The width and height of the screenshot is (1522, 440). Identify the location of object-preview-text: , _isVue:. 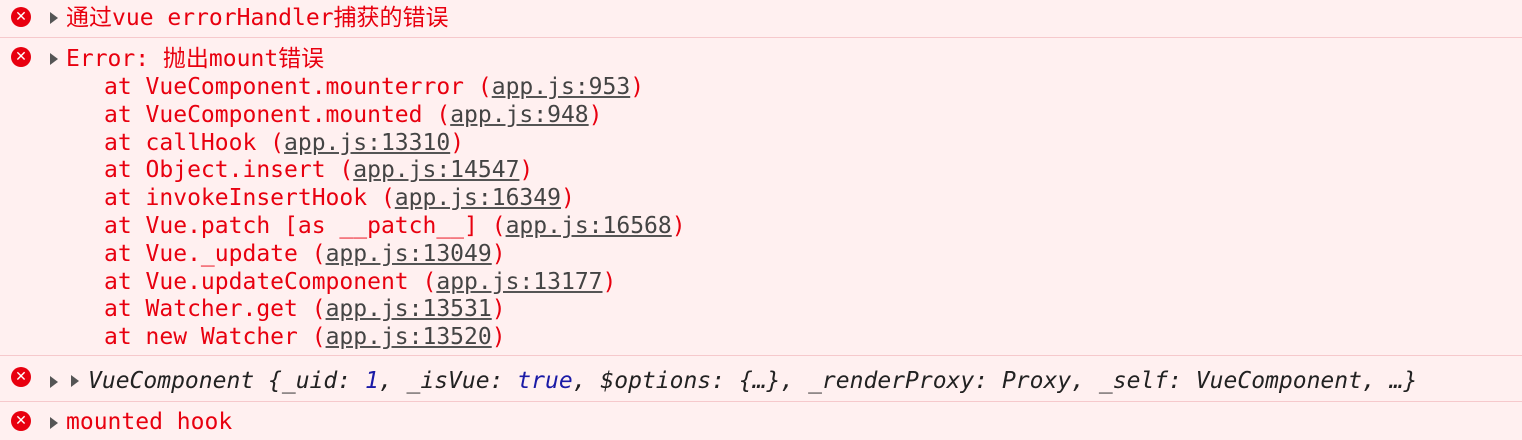
(448, 381).